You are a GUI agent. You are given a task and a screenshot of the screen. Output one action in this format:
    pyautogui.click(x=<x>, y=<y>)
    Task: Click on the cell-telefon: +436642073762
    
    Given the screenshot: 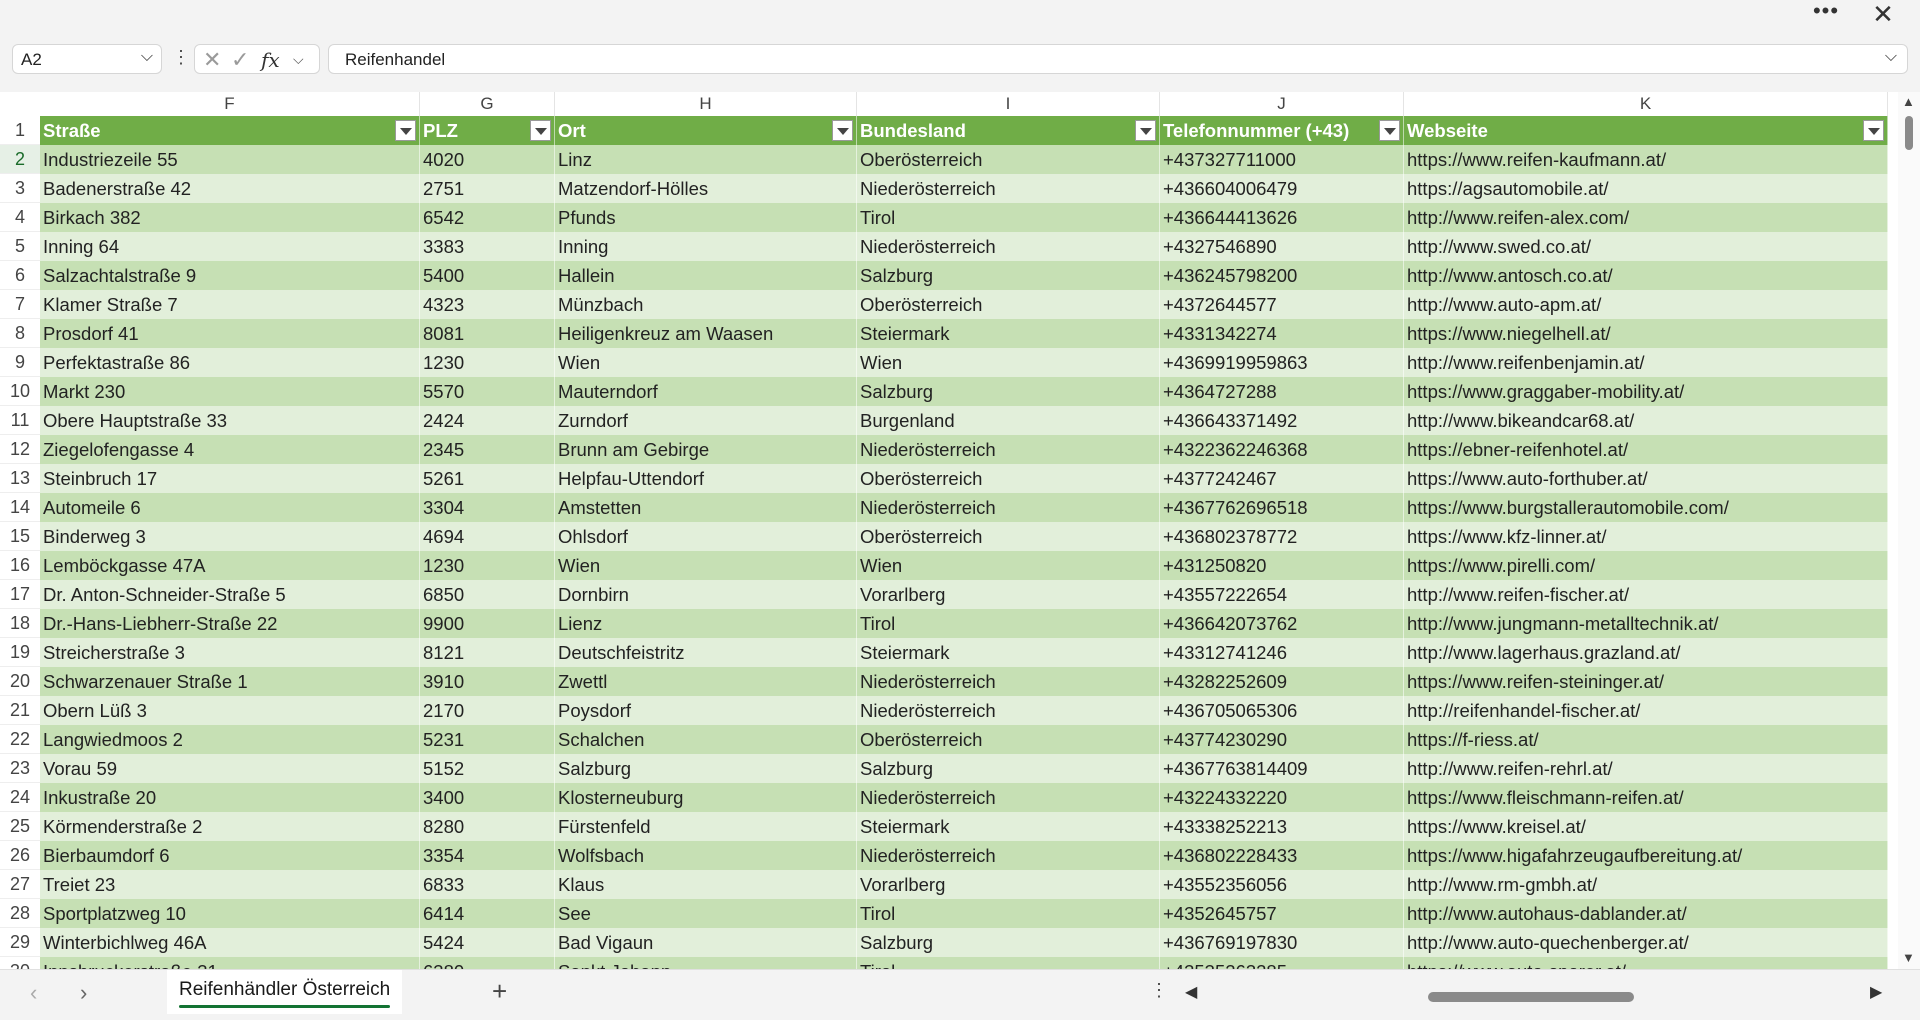 What is the action you would take?
    pyautogui.click(x=1282, y=623)
    